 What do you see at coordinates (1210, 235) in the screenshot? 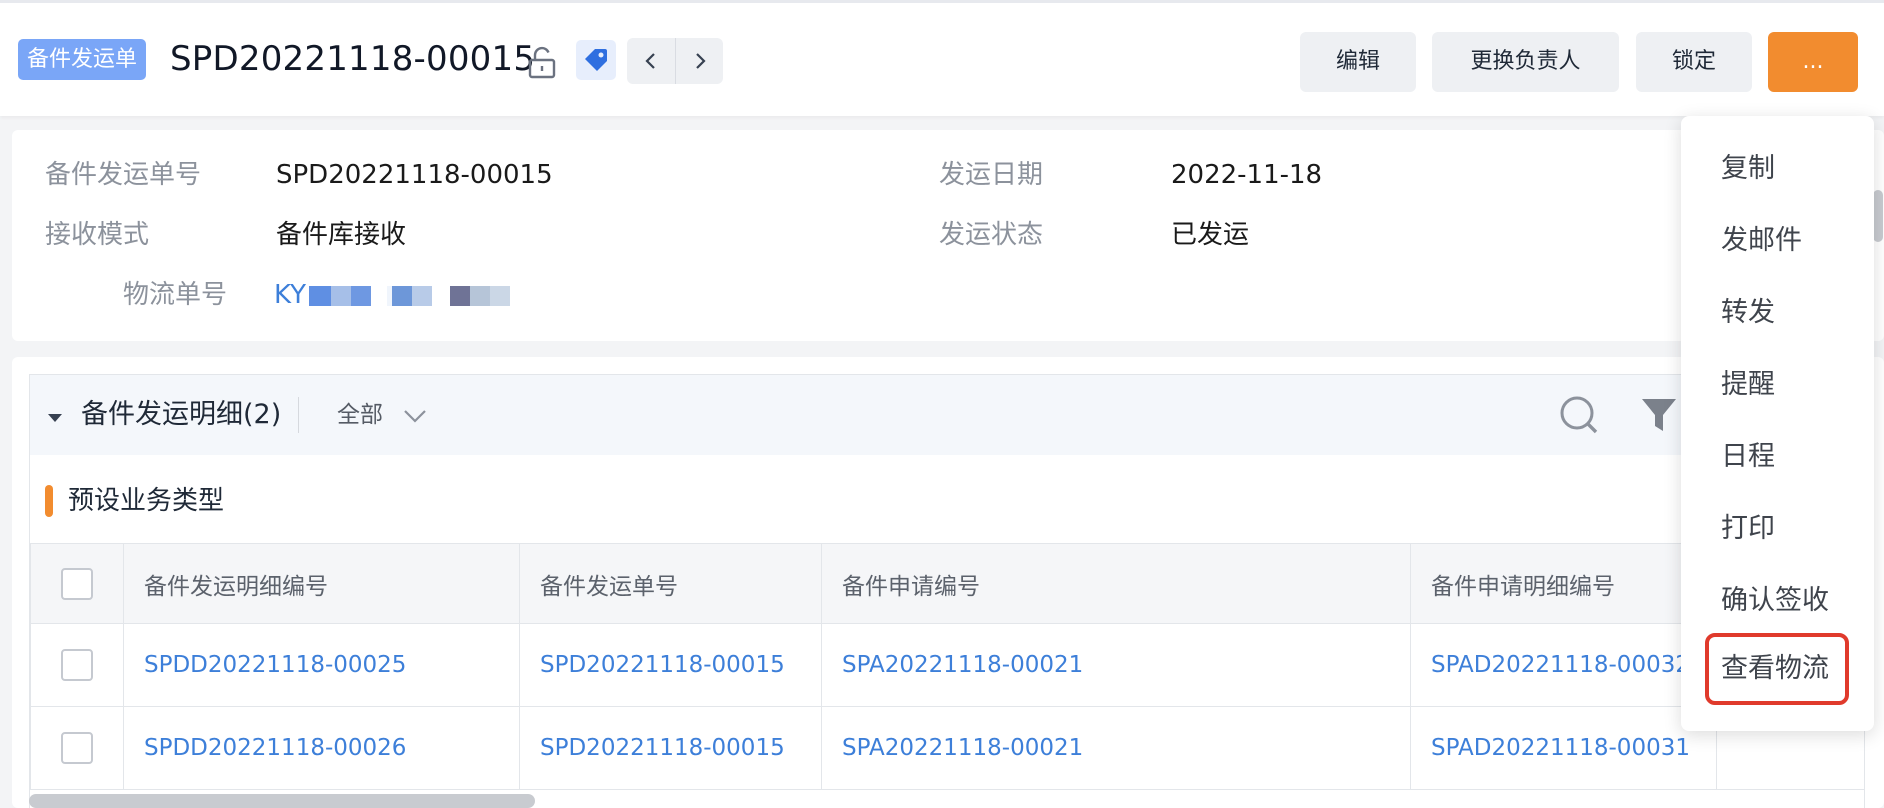
I see `ship-status-value: 已发运` at bounding box center [1210, 235].